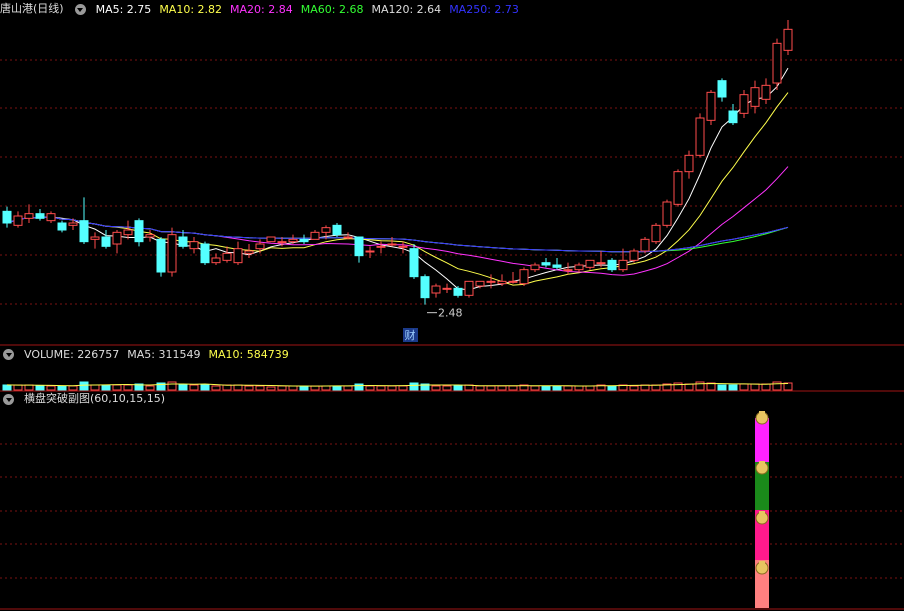 The height and width of the screenshot is (611, 904). What do you see at coordinates (762, 462) in the screenshot?
I see `money-bag-icon` at bounding box center [762, 462].